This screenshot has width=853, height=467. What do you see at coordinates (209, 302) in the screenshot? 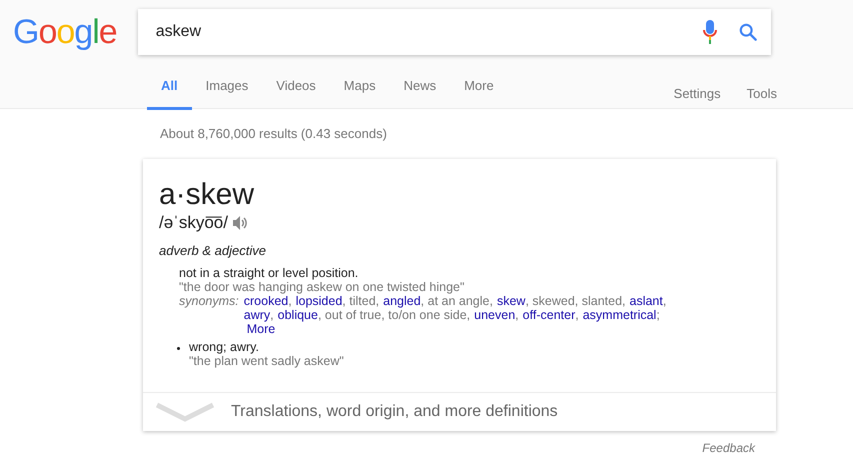
I see `synonyms-label: synonyms:` at bounding box center [209, 302].